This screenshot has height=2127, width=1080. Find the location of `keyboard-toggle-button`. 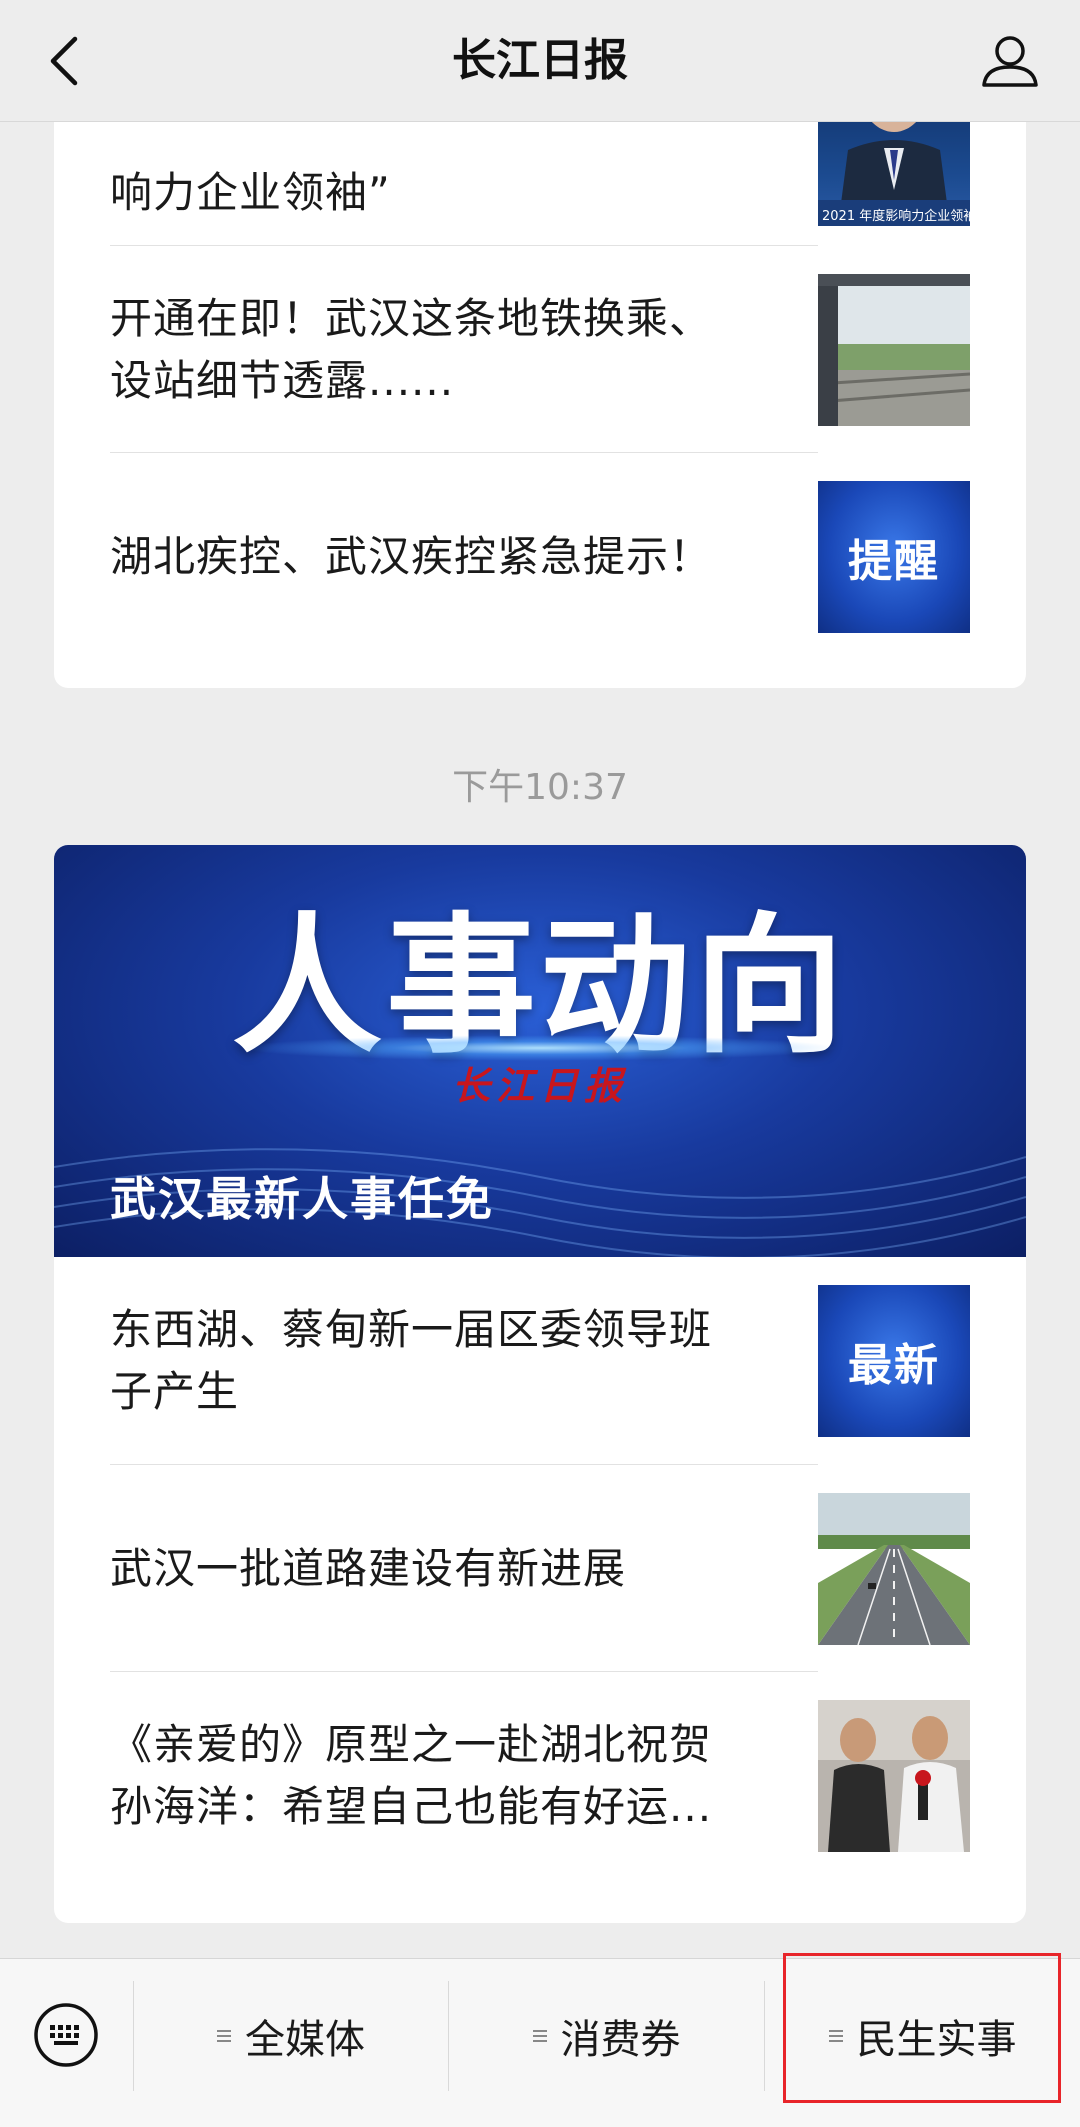

keyboard-toggle-button is located at coordinates (66, 2035).